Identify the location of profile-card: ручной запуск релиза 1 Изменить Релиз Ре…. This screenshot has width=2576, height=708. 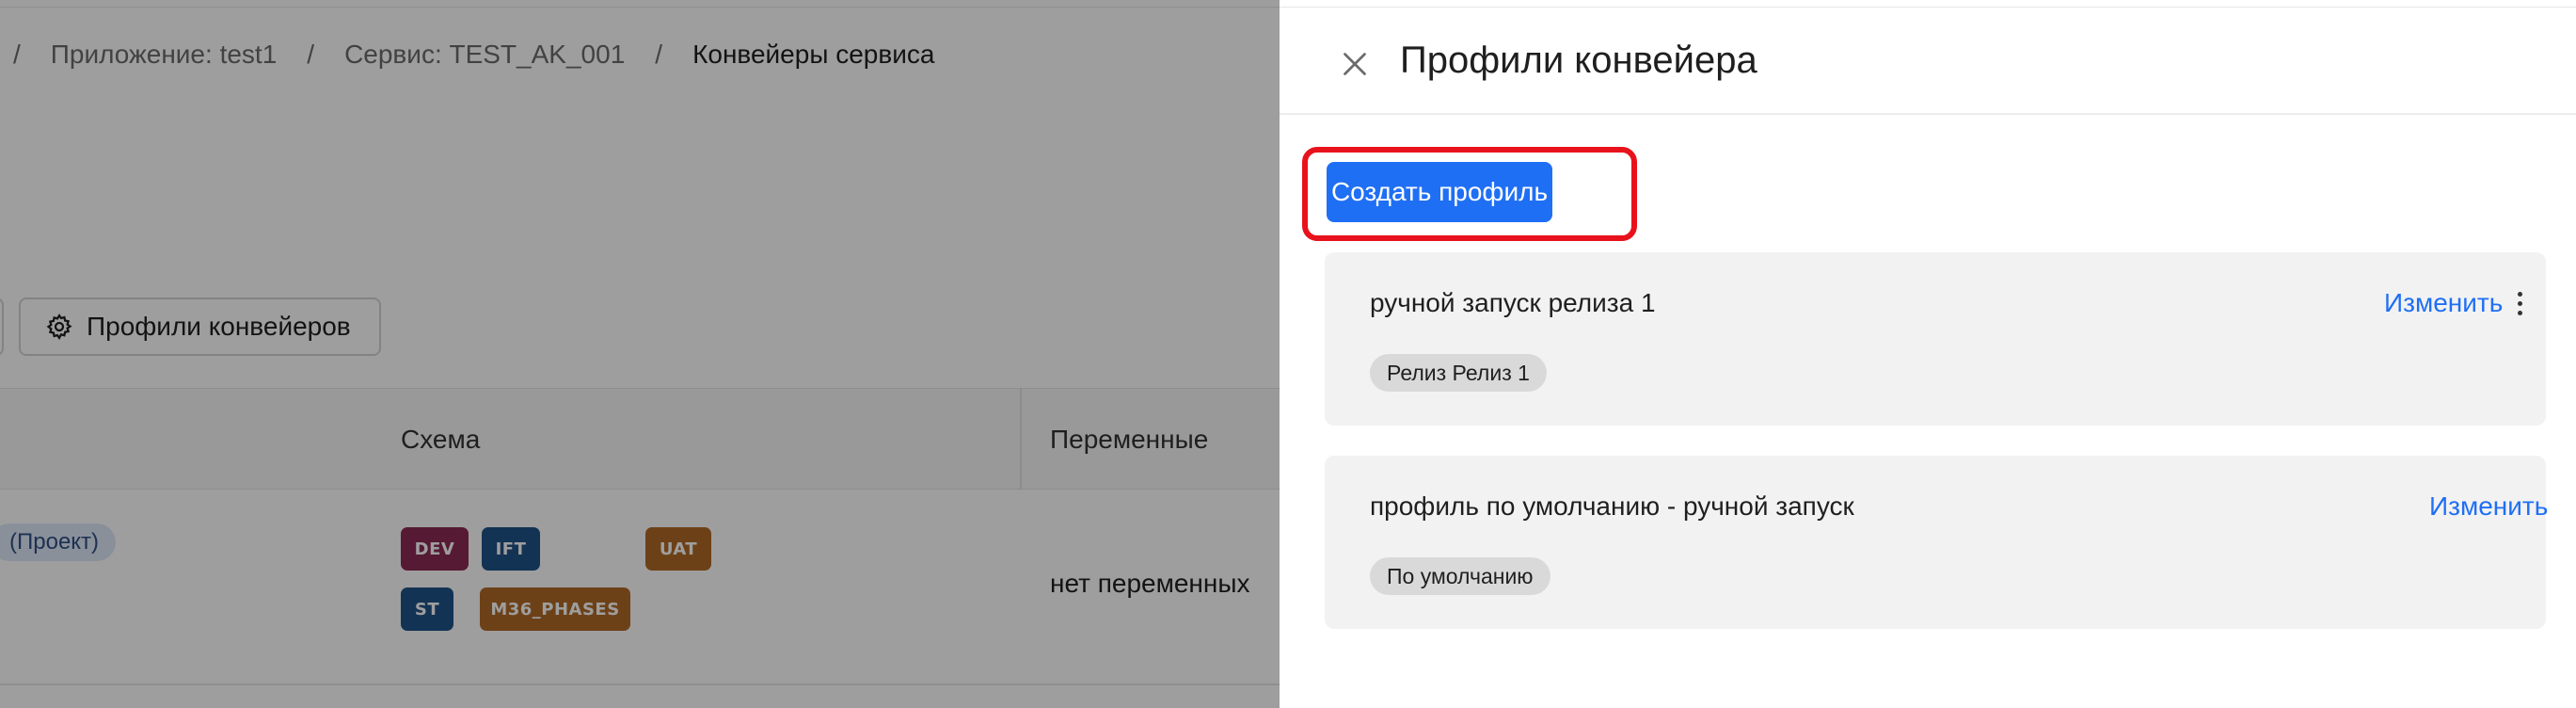
(1936, 339).